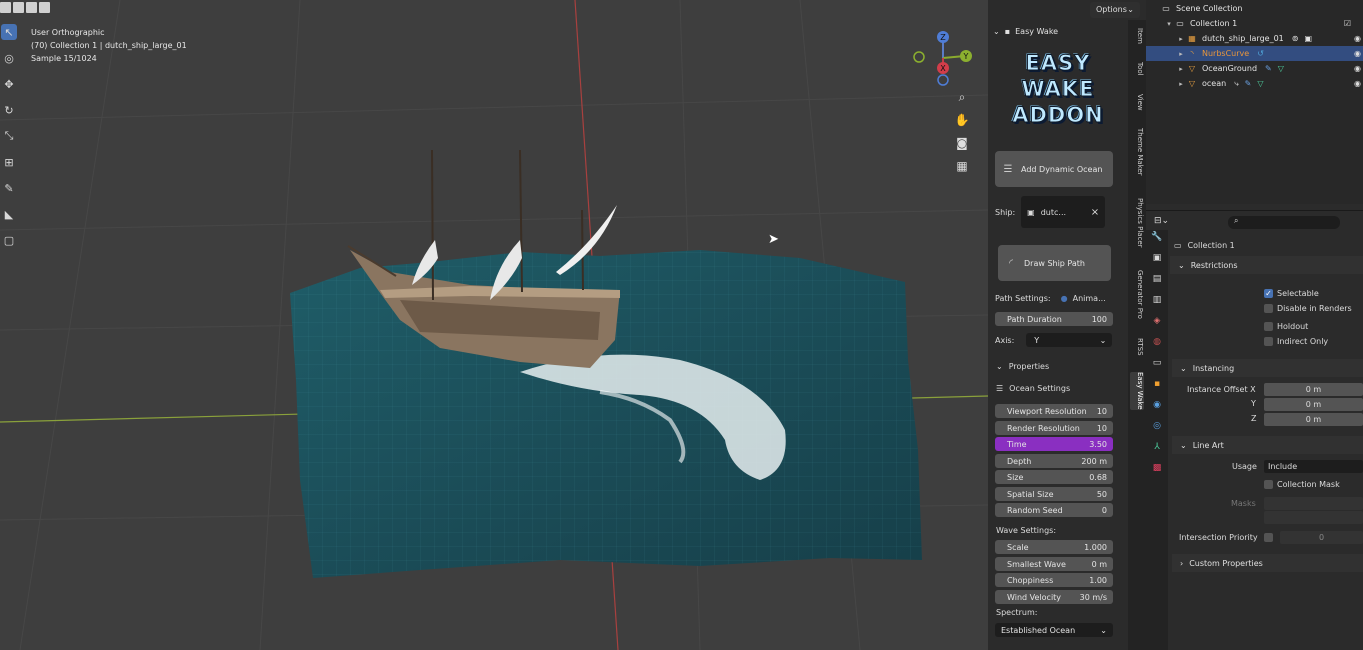  I want to click on add-cube-icon: ▢, so click(9, 240).